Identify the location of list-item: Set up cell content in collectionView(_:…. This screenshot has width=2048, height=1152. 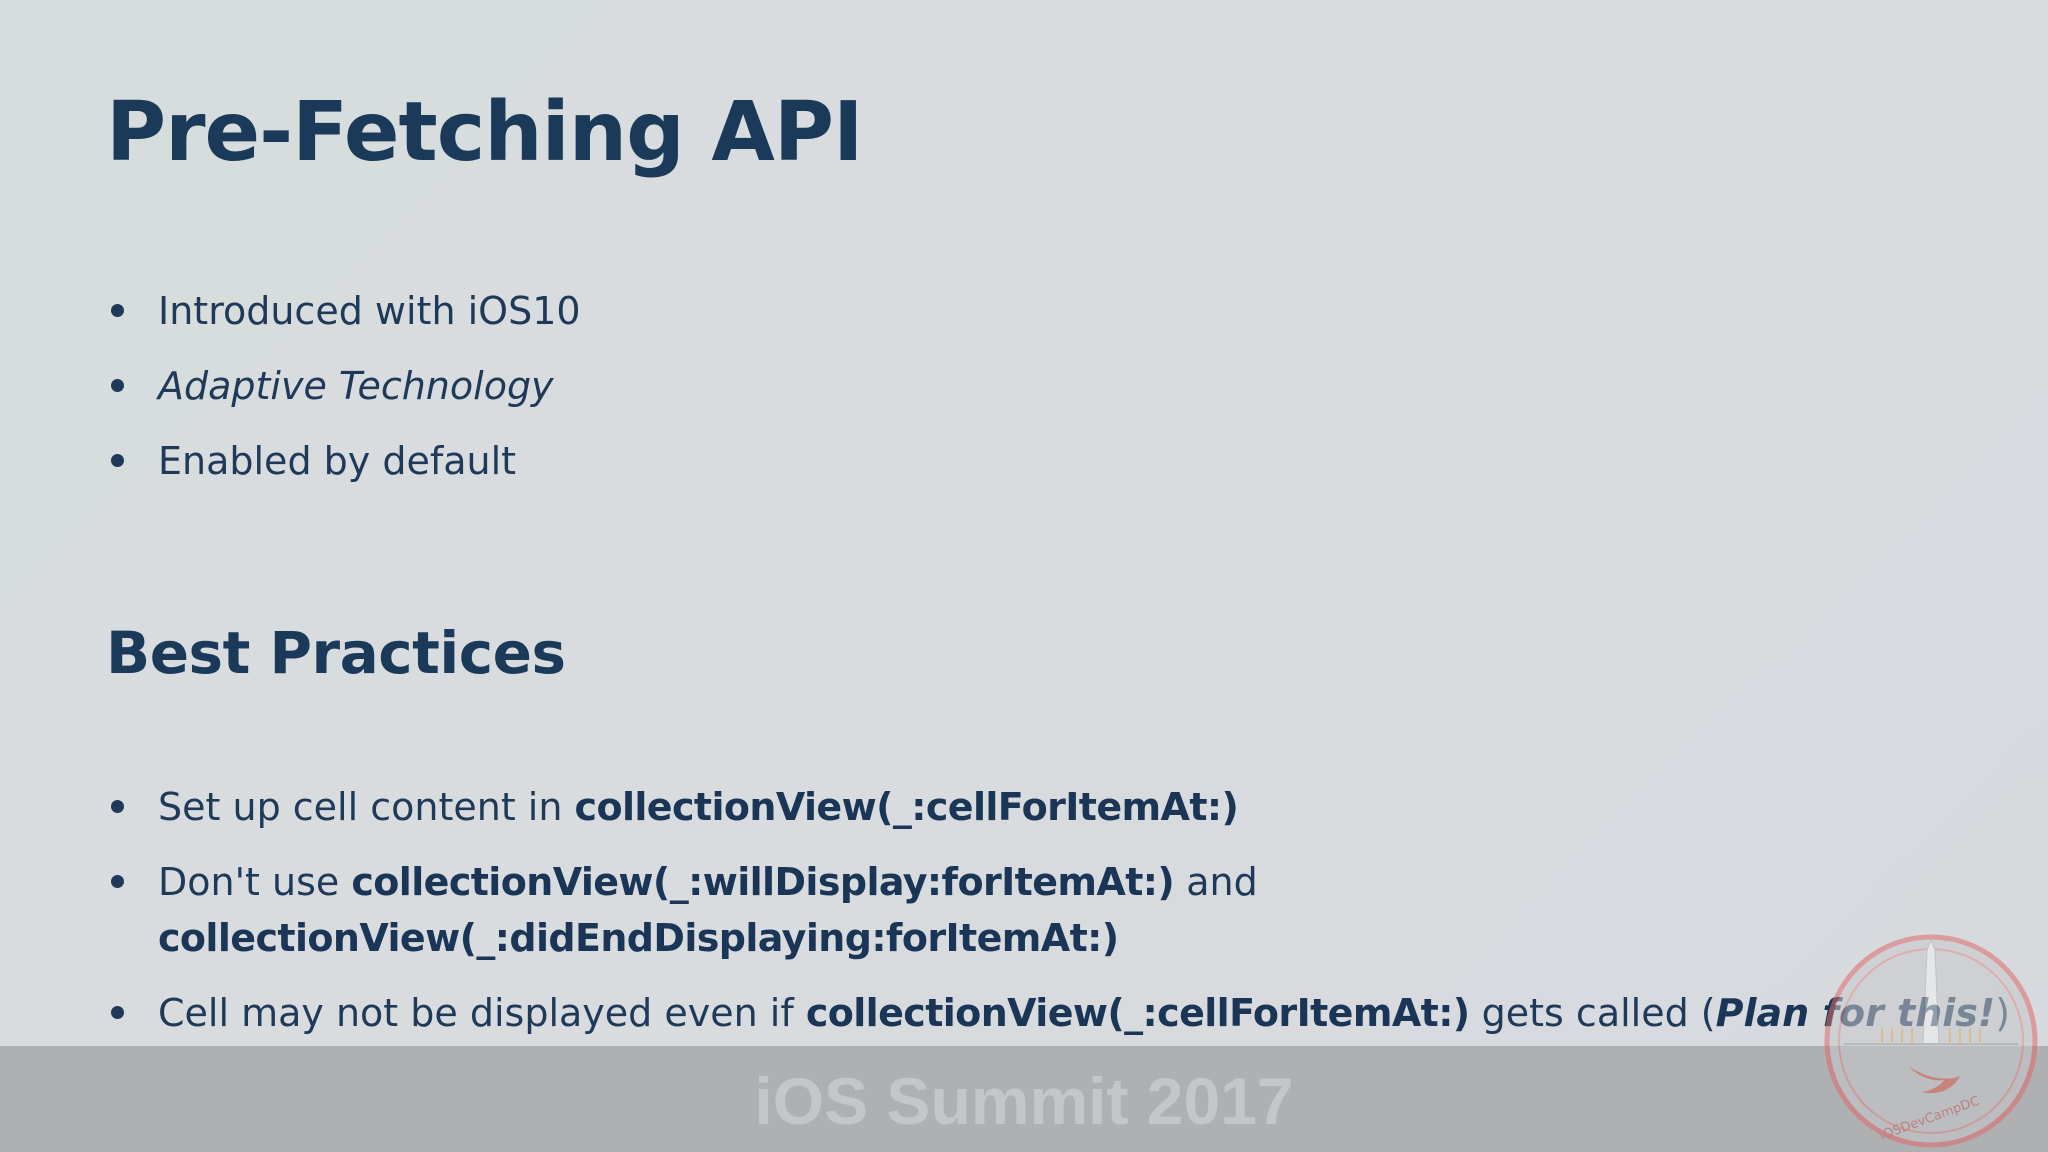
(1058, 807).